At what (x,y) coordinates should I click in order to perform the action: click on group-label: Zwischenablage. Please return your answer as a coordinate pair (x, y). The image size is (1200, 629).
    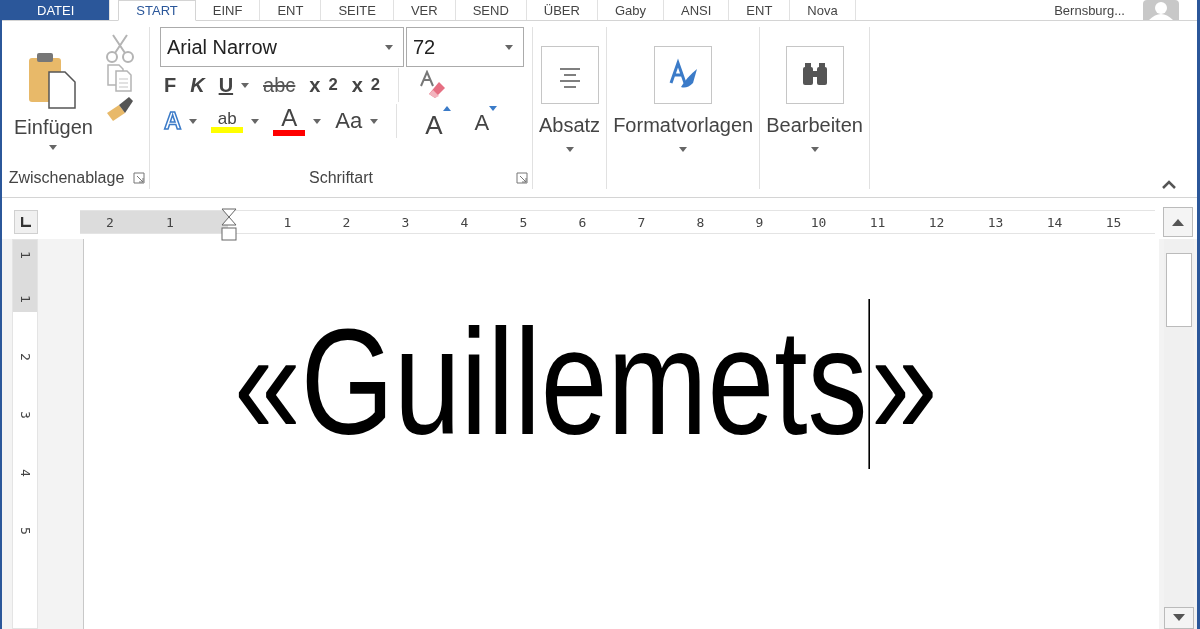
    Looking at the image, I should click on (66, 178).